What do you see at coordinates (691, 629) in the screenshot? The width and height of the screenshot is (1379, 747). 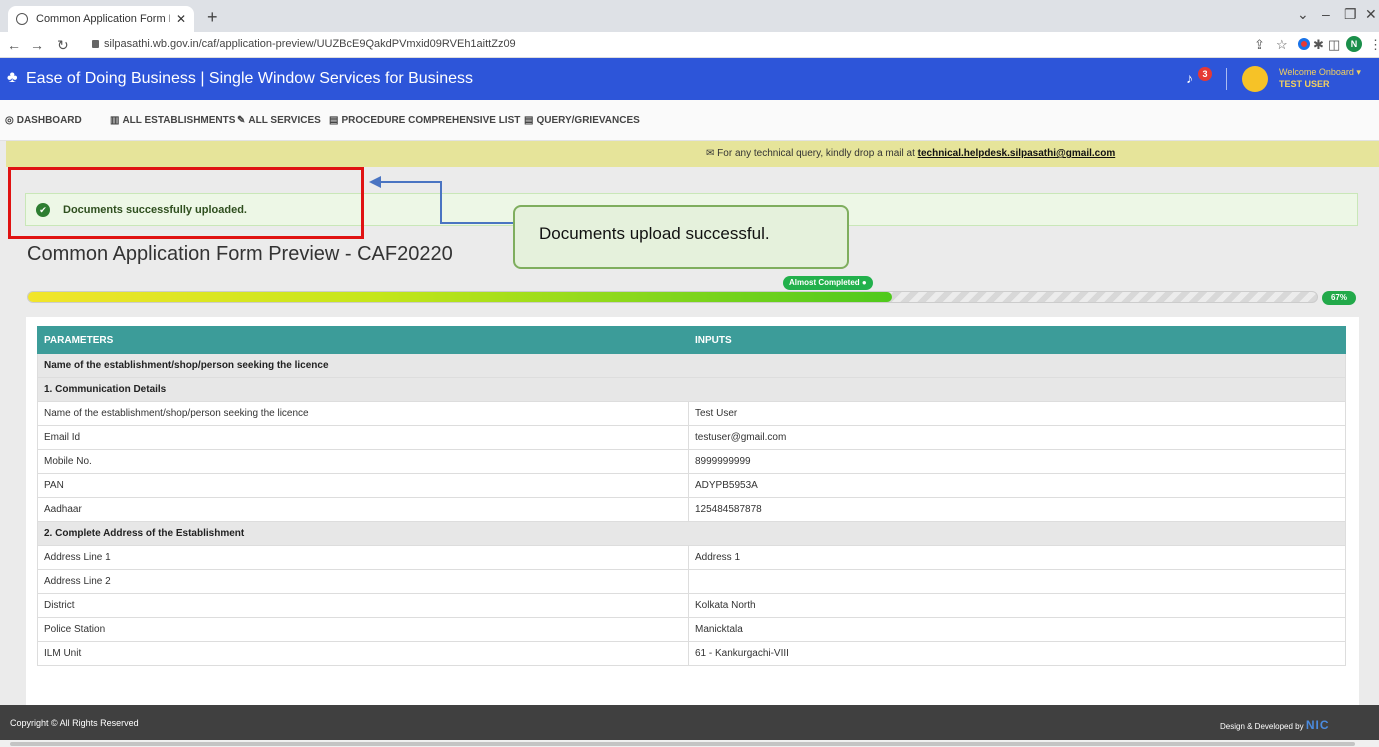 I see `table-row: Police Station Manicktala` at bounding box center [691, 629].